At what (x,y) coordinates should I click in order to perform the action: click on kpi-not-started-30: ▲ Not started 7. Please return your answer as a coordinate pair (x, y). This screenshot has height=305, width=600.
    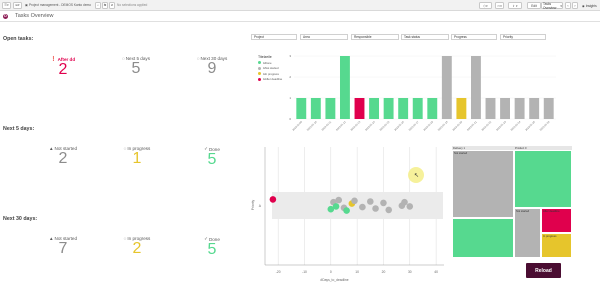
    Looking at the image, I should click on (63, 246).